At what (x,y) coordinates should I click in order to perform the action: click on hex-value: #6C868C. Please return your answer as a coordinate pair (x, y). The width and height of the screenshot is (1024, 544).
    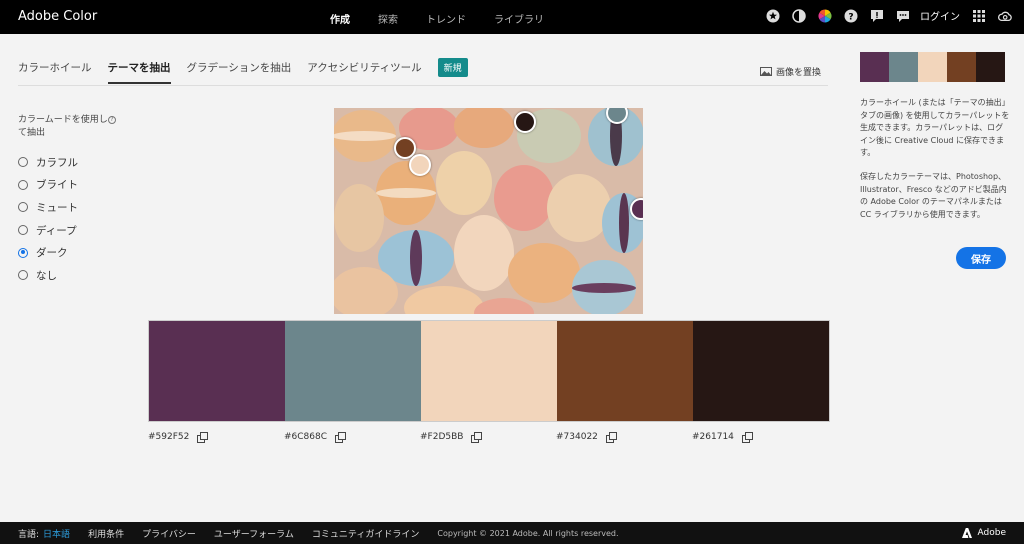
    Looking at the image, I should click on (305, 437).